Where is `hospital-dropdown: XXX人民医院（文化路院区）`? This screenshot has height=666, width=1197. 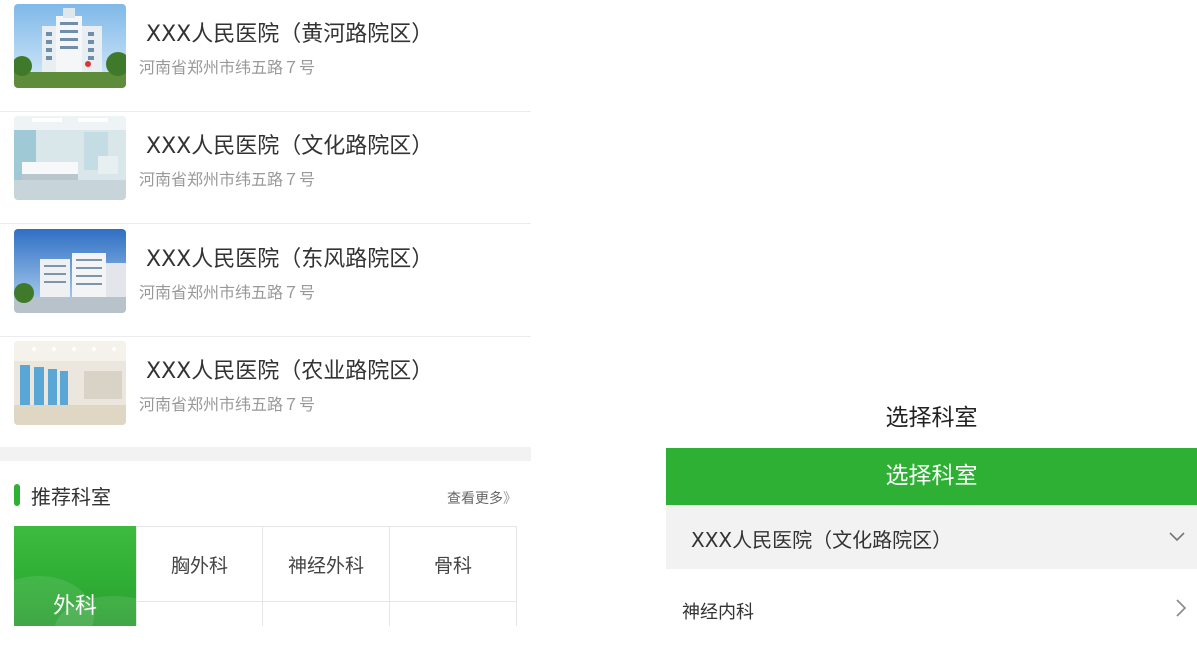
hospital-dropdown: XXX人民医院（文化路院区） is located at coordinates (931, 537).